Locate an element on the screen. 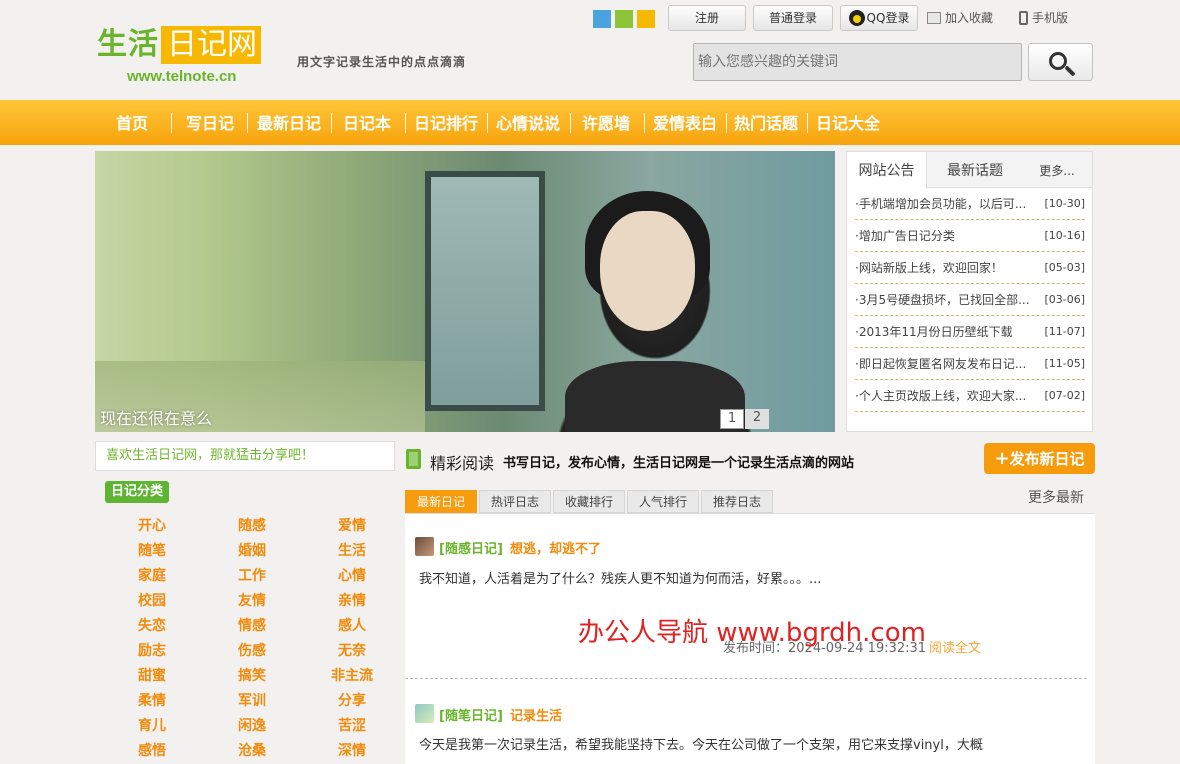  category-link: 闲逸 is located at coordinates (252, 726).